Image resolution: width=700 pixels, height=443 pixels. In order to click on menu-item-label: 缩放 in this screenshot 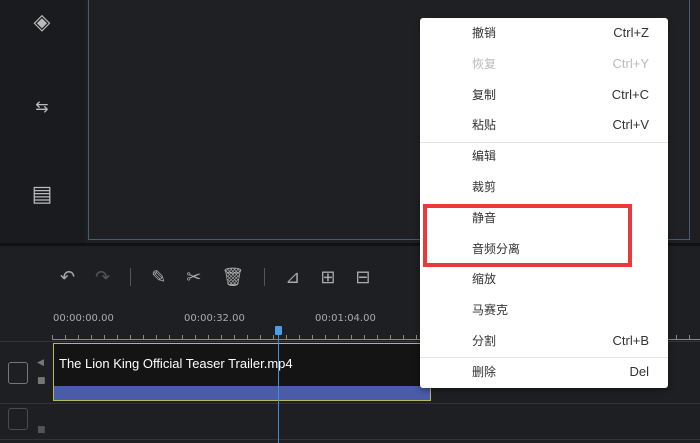, I will do `click(484, 279)`.